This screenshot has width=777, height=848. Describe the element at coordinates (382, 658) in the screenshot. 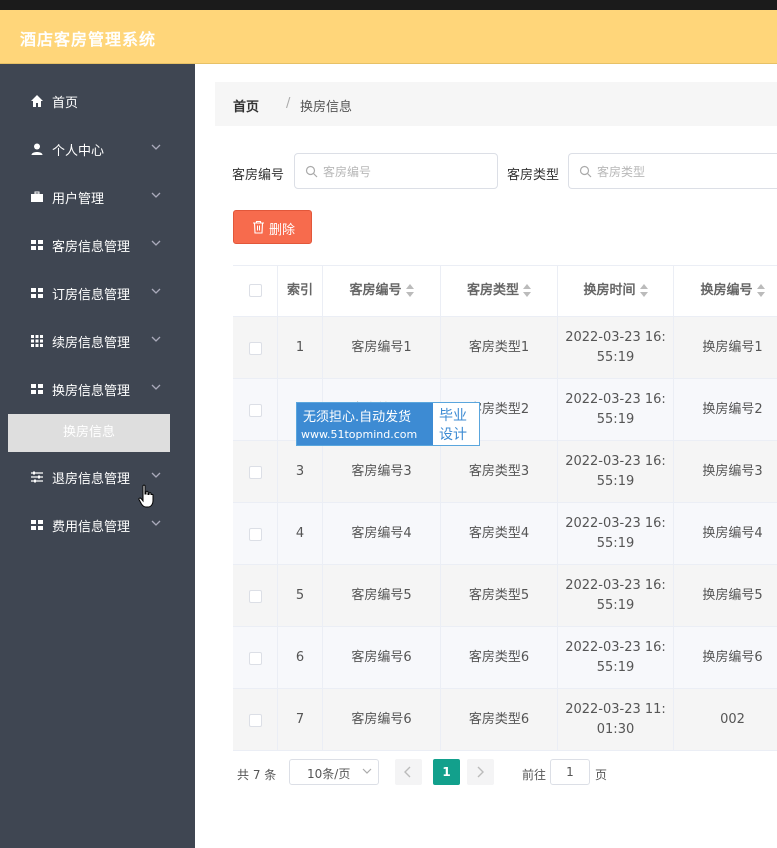

I see `cell-room-no: 客房编号6` at that location.